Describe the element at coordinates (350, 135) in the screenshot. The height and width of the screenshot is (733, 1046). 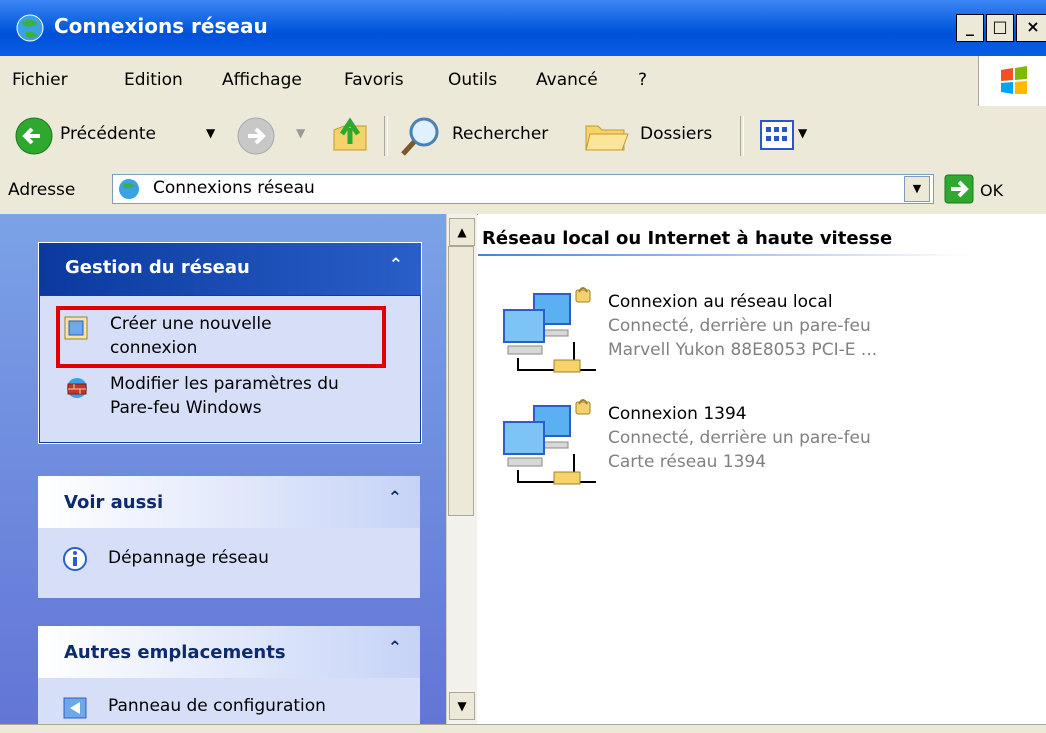
I see `up-folder-icon` at that location.